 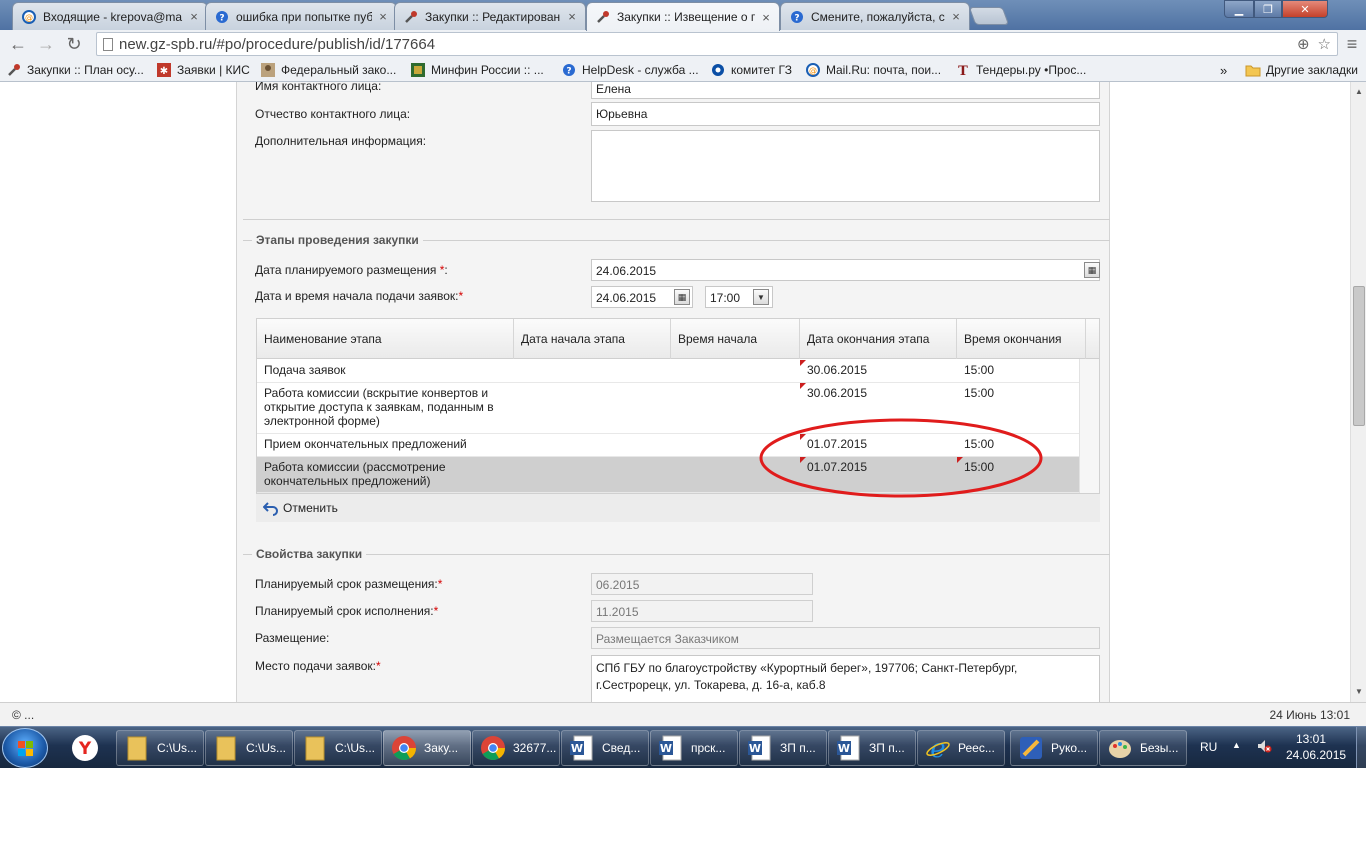 I want to click on new-tab-button, so click(x=989, y=16).